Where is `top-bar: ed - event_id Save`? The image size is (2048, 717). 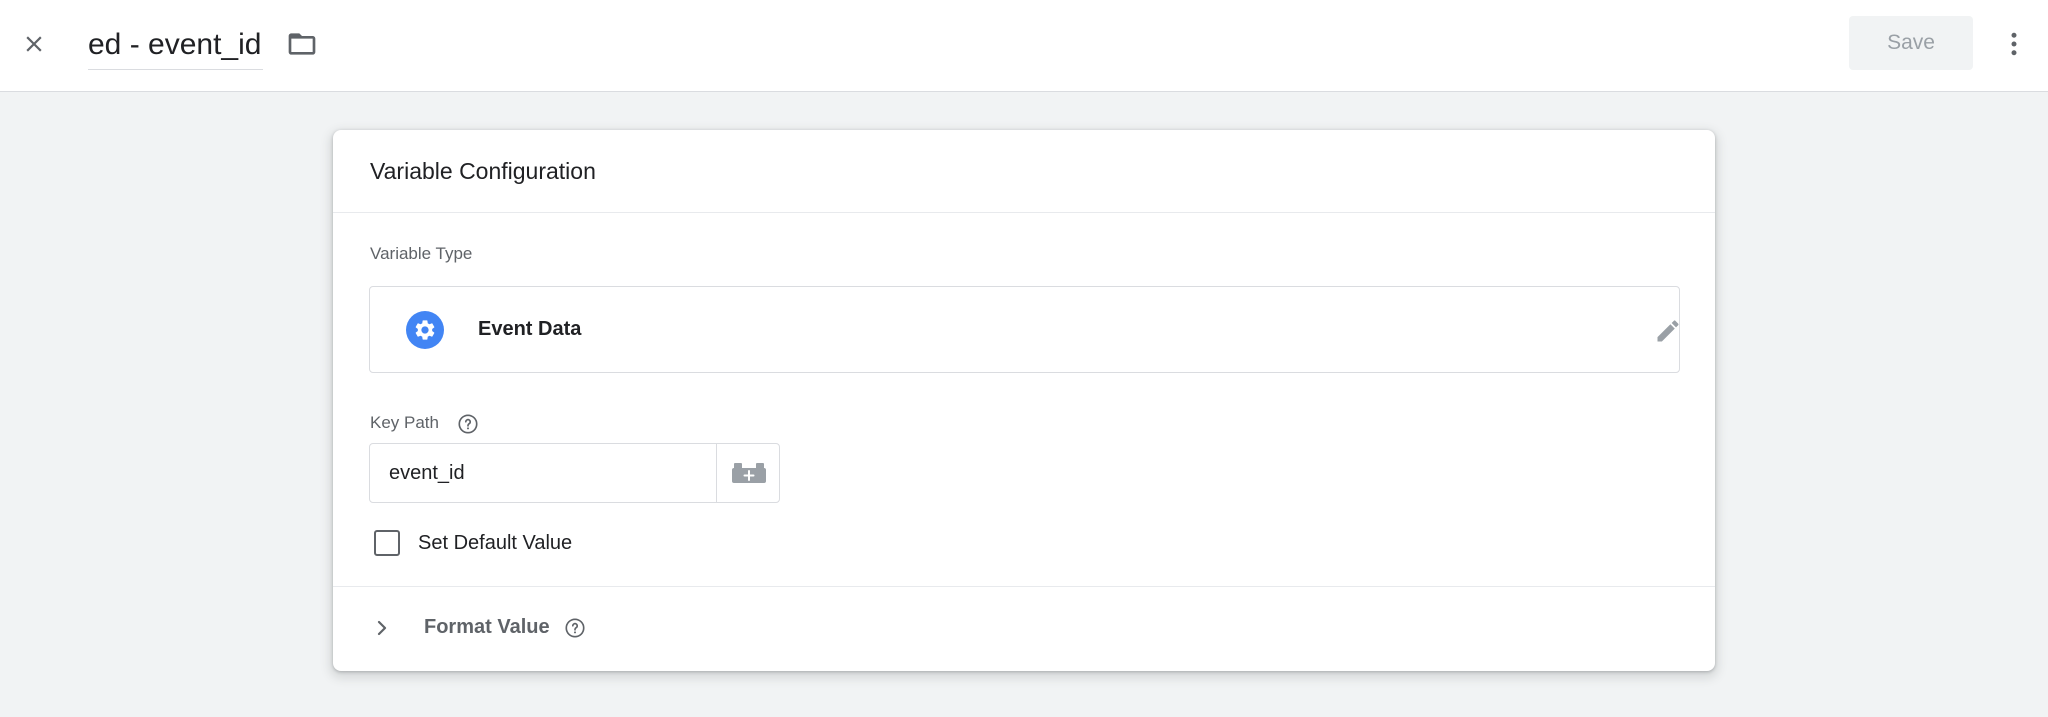 top-bar: ed - event_id Save is located at coordinates (1024, 46).